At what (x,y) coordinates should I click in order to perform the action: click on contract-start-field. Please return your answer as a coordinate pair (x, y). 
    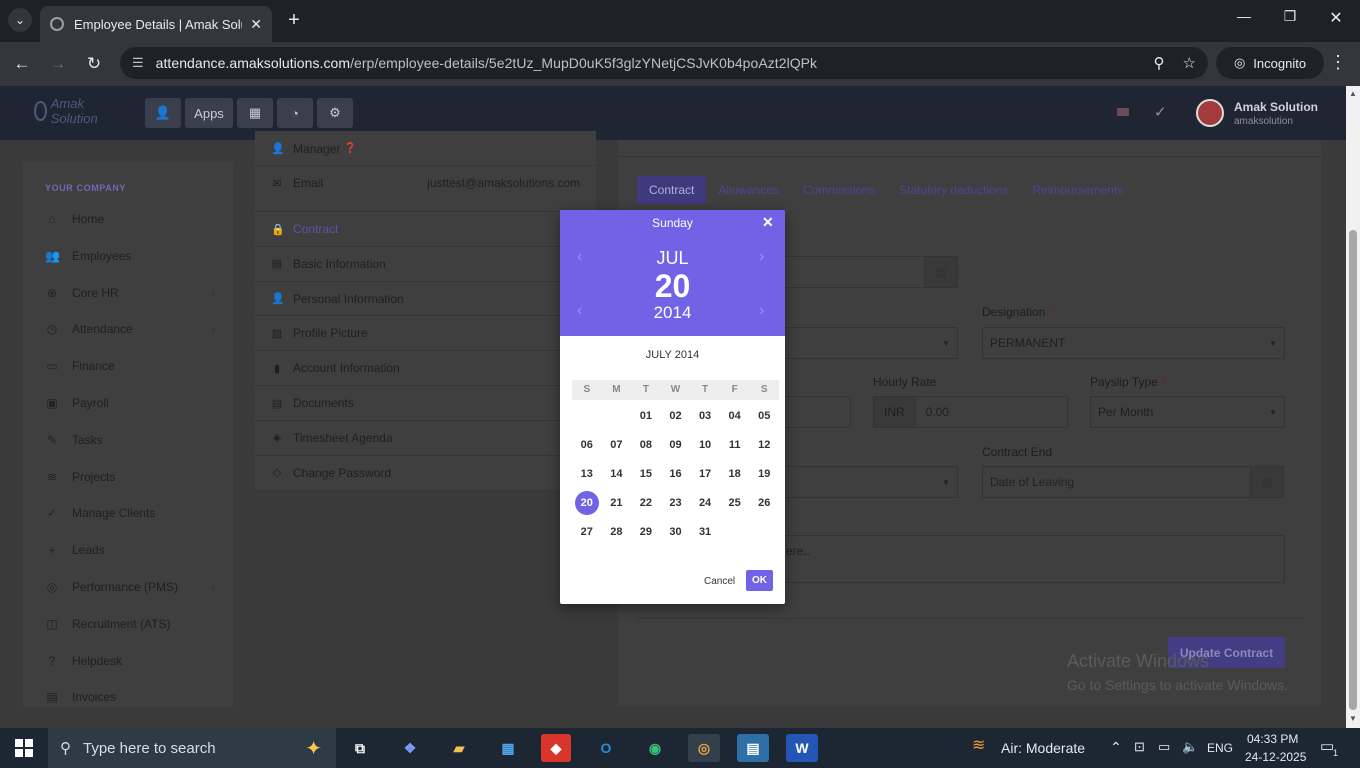
    Looking at the image, I should click on (852, 272).